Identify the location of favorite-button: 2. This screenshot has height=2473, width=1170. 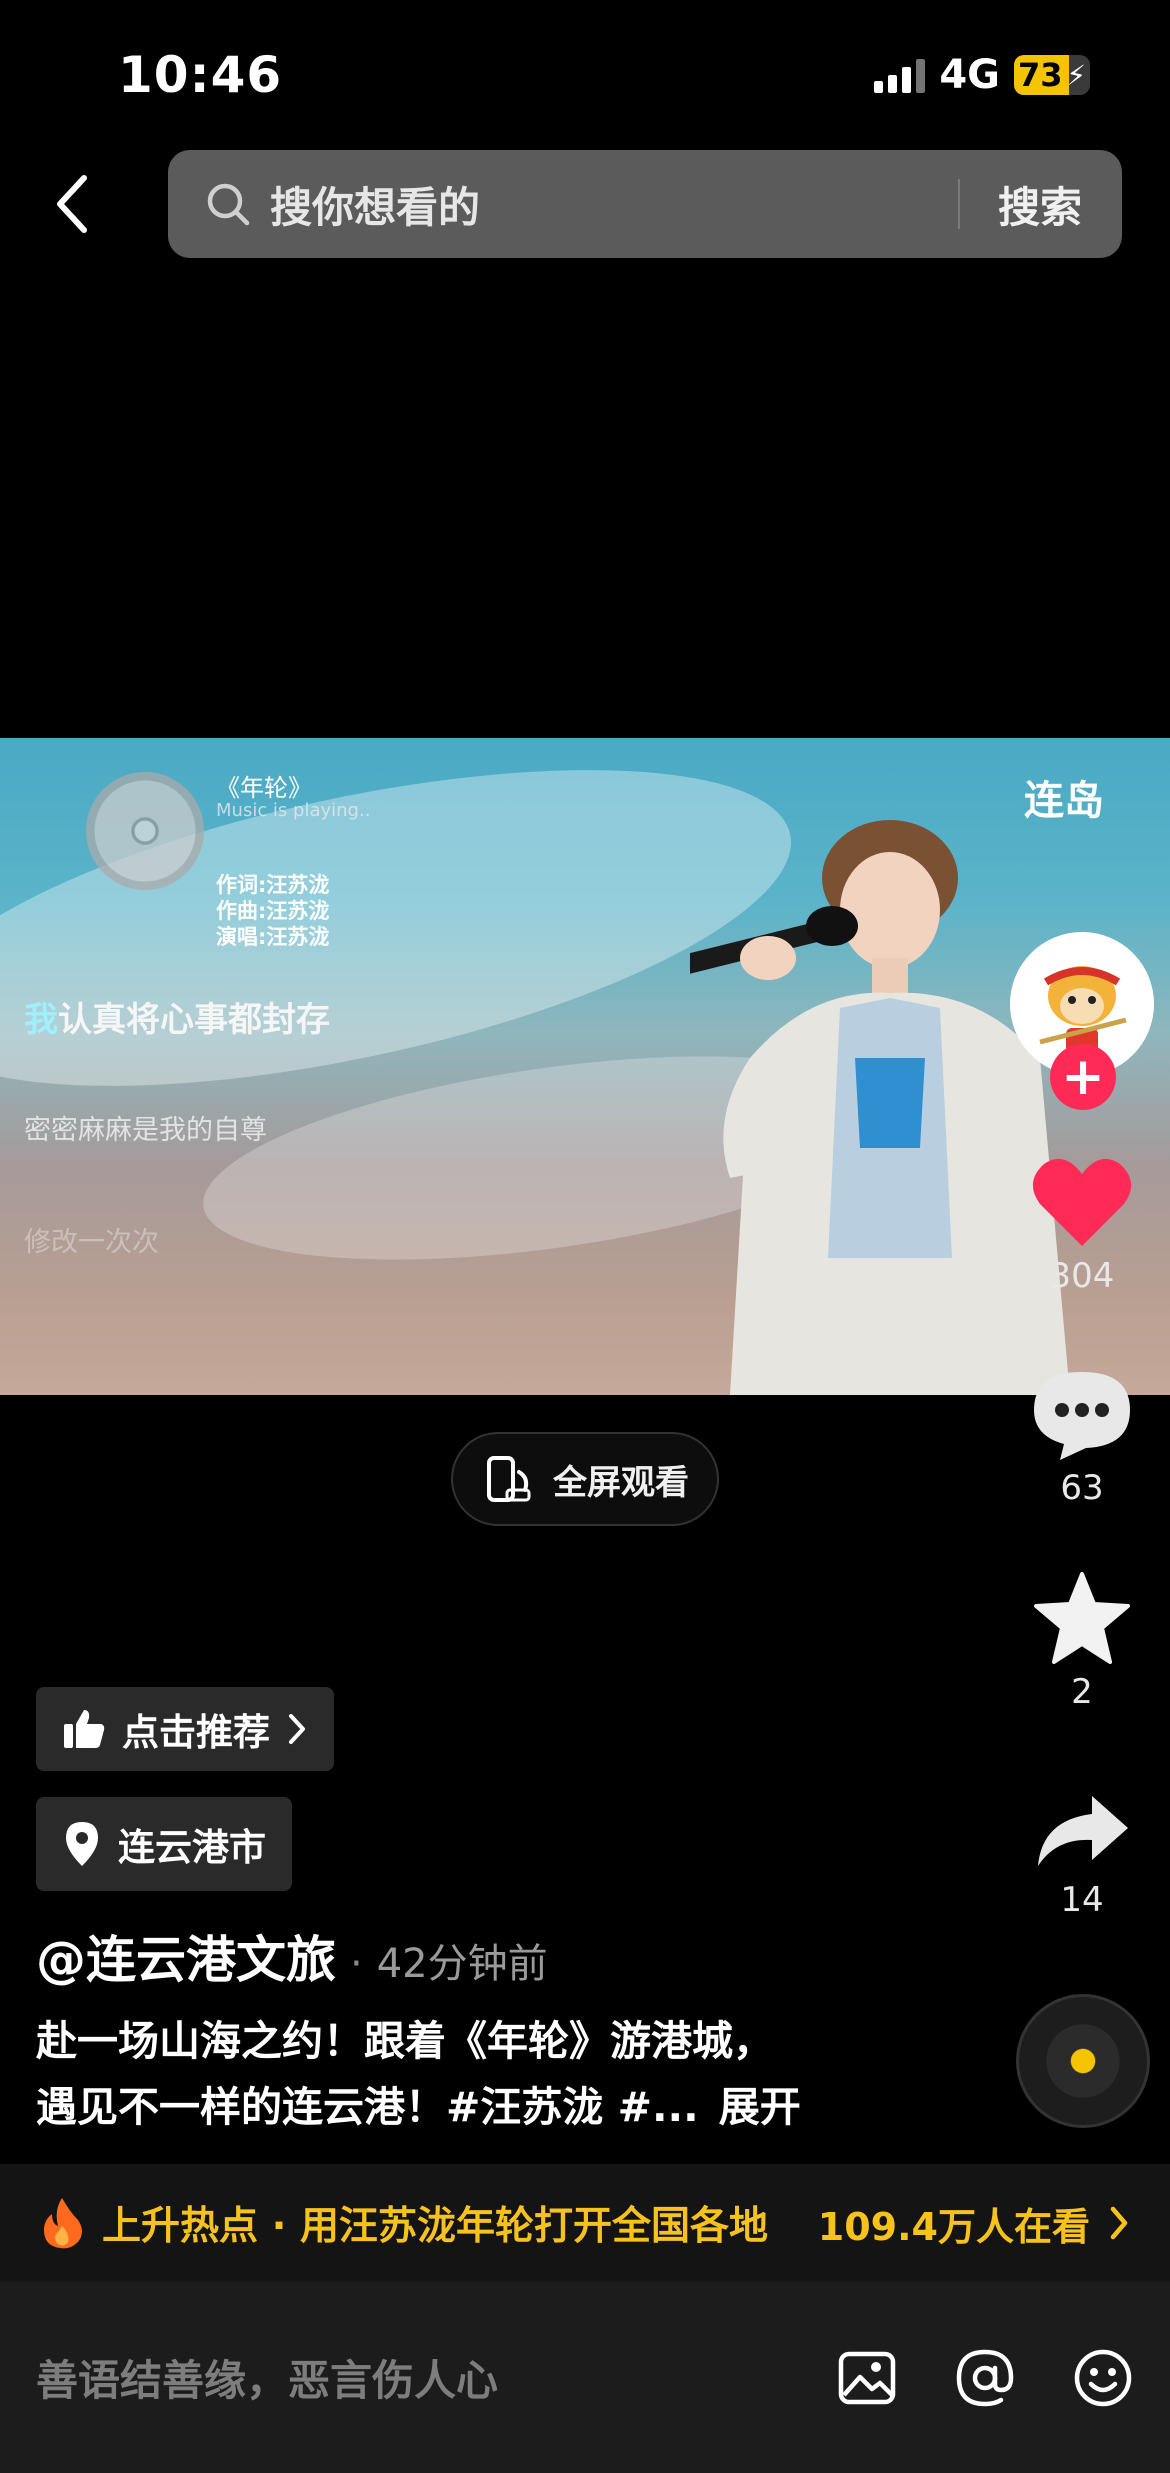
(1082, 1641).